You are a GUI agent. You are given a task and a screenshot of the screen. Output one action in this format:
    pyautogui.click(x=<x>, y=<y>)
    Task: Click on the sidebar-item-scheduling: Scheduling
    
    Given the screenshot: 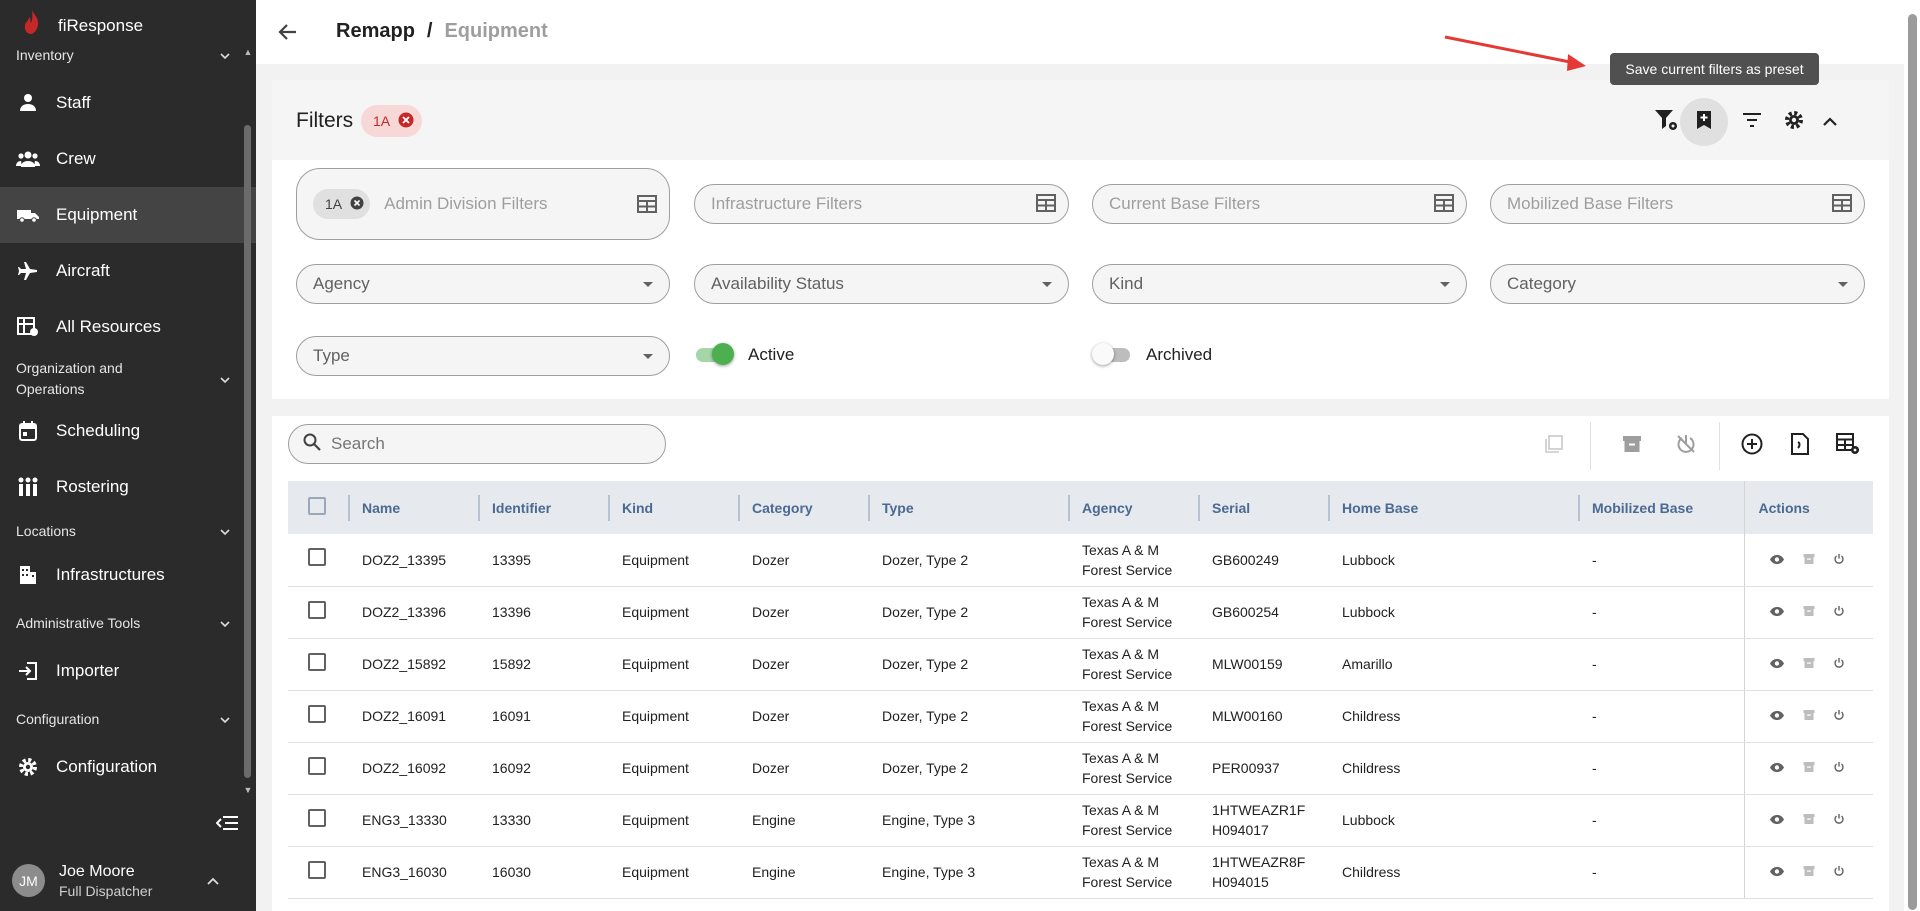 What is the action you would take?
    pyautogui.click(x=128, y=431)
    